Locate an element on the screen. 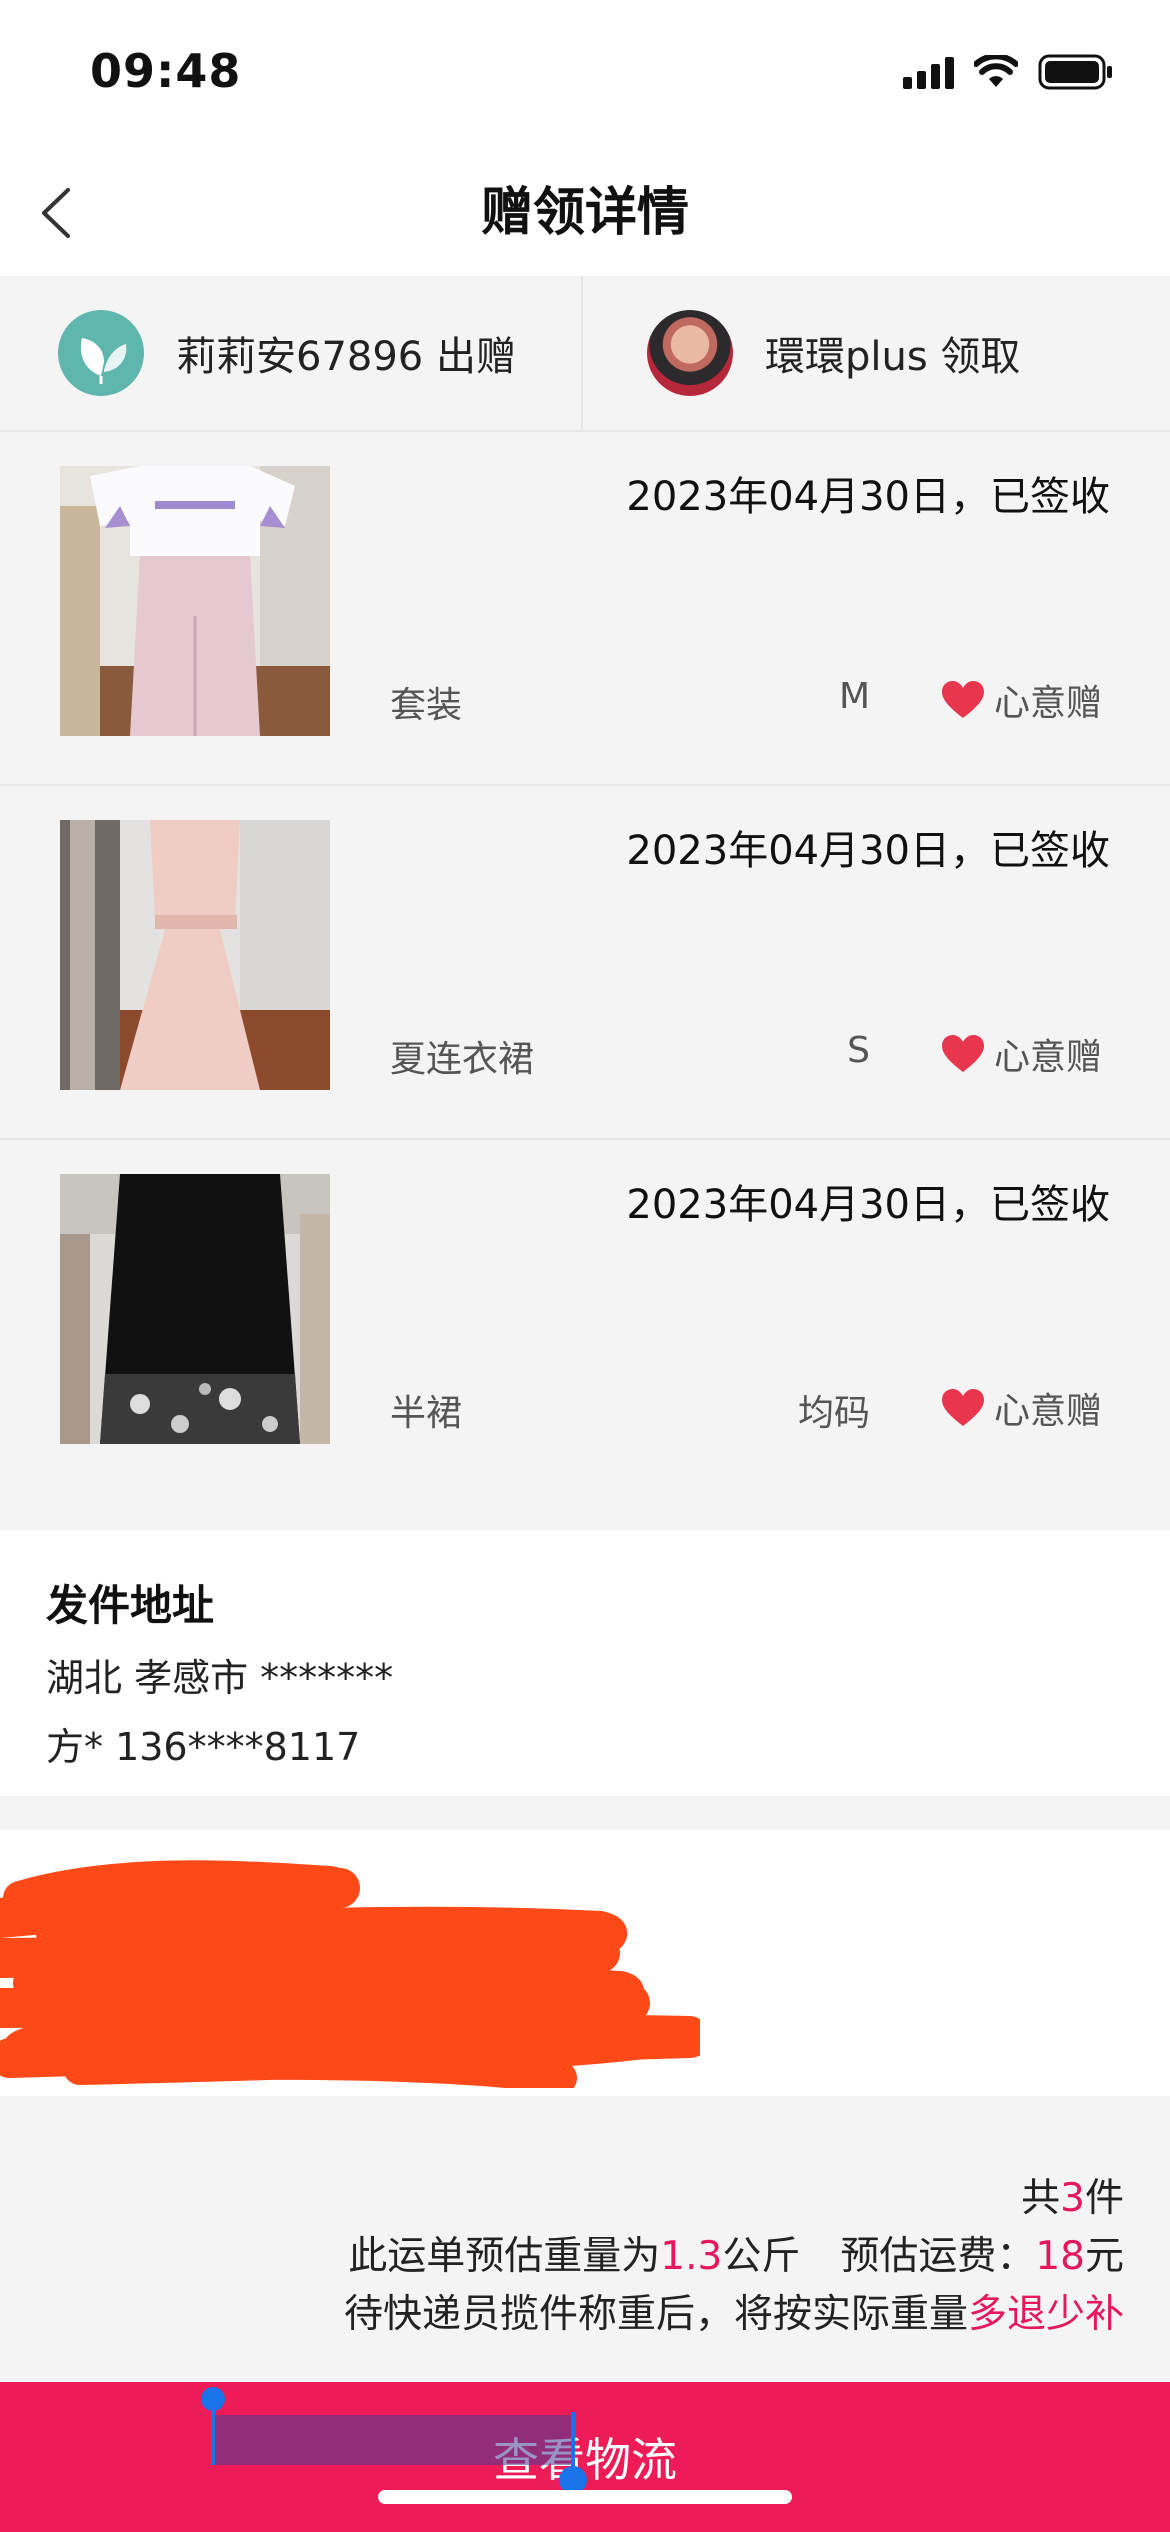 Image resolution: width=1170 pixels, height=2532 pixels. sender-contact: 方* 136****8117 is located at coordinates (203, 1747).